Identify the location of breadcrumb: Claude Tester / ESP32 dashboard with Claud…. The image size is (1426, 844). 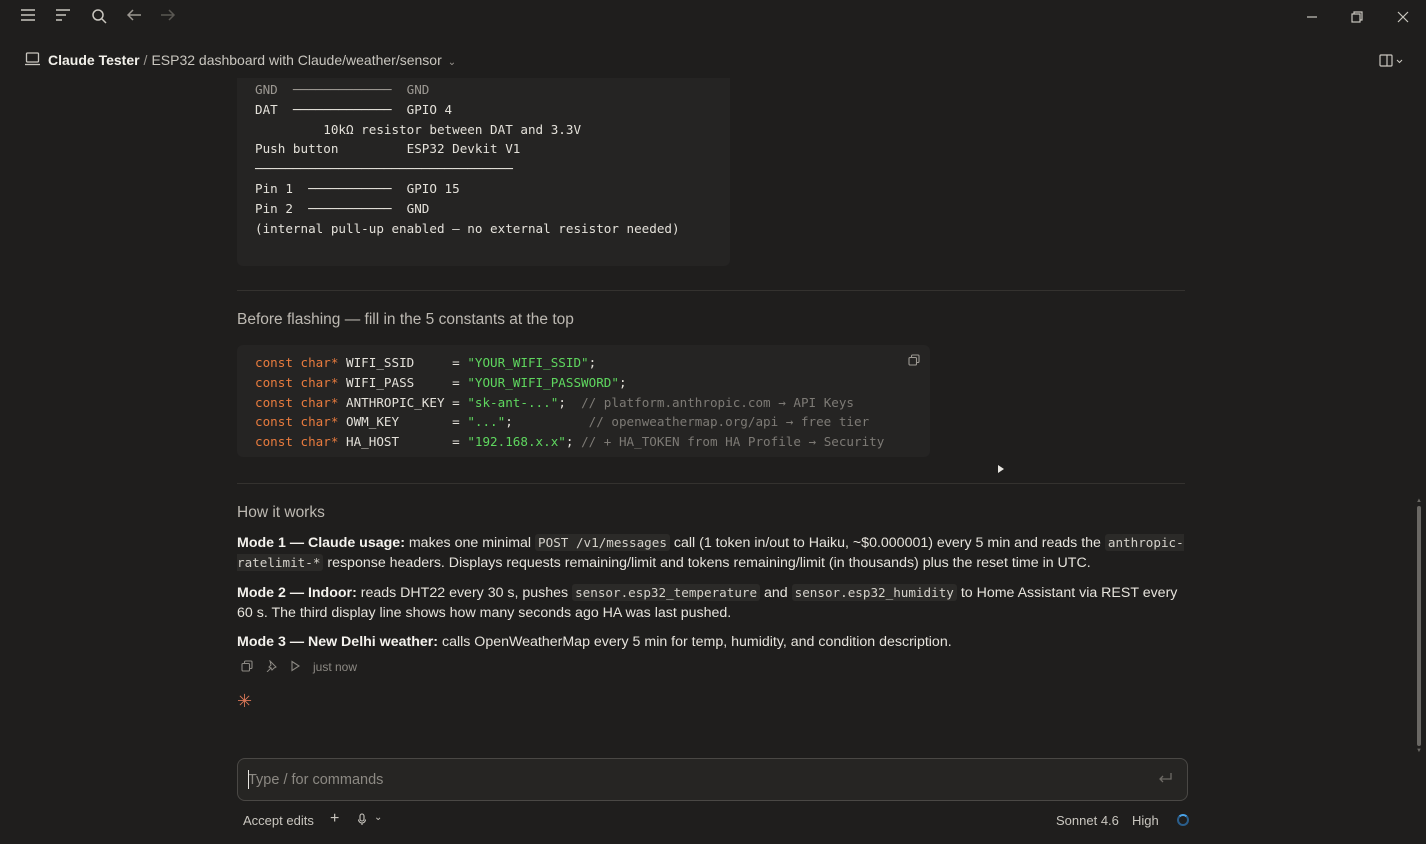
(713, 60).